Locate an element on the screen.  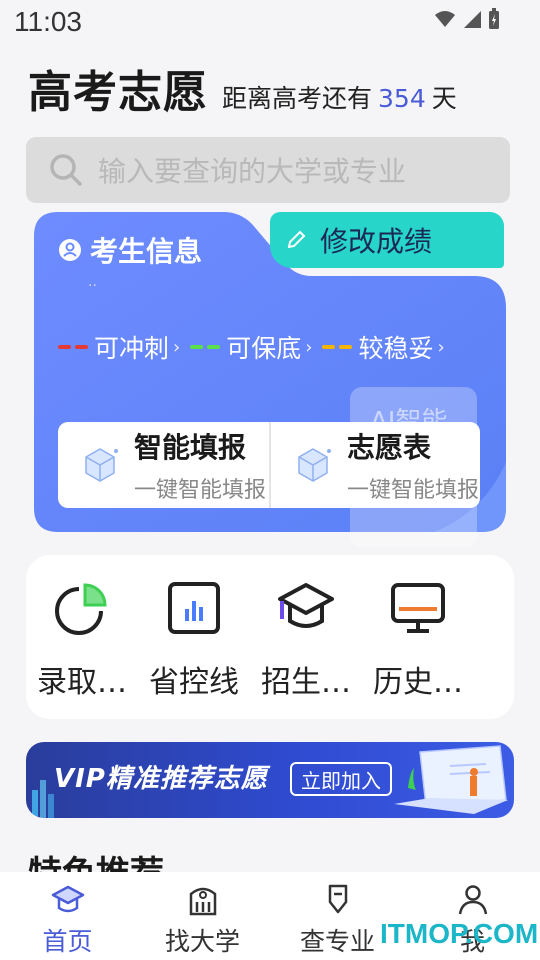
status-bar: 11:03 is located at coordinates (270, 22).